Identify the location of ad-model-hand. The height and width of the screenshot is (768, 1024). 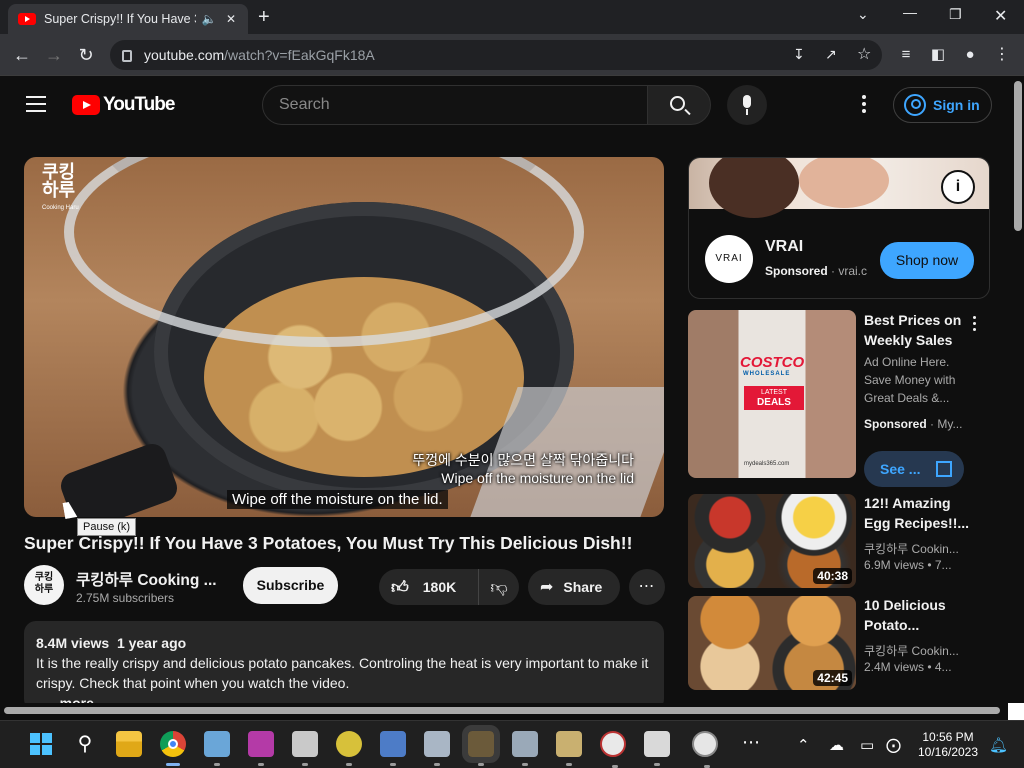
(844, 183).